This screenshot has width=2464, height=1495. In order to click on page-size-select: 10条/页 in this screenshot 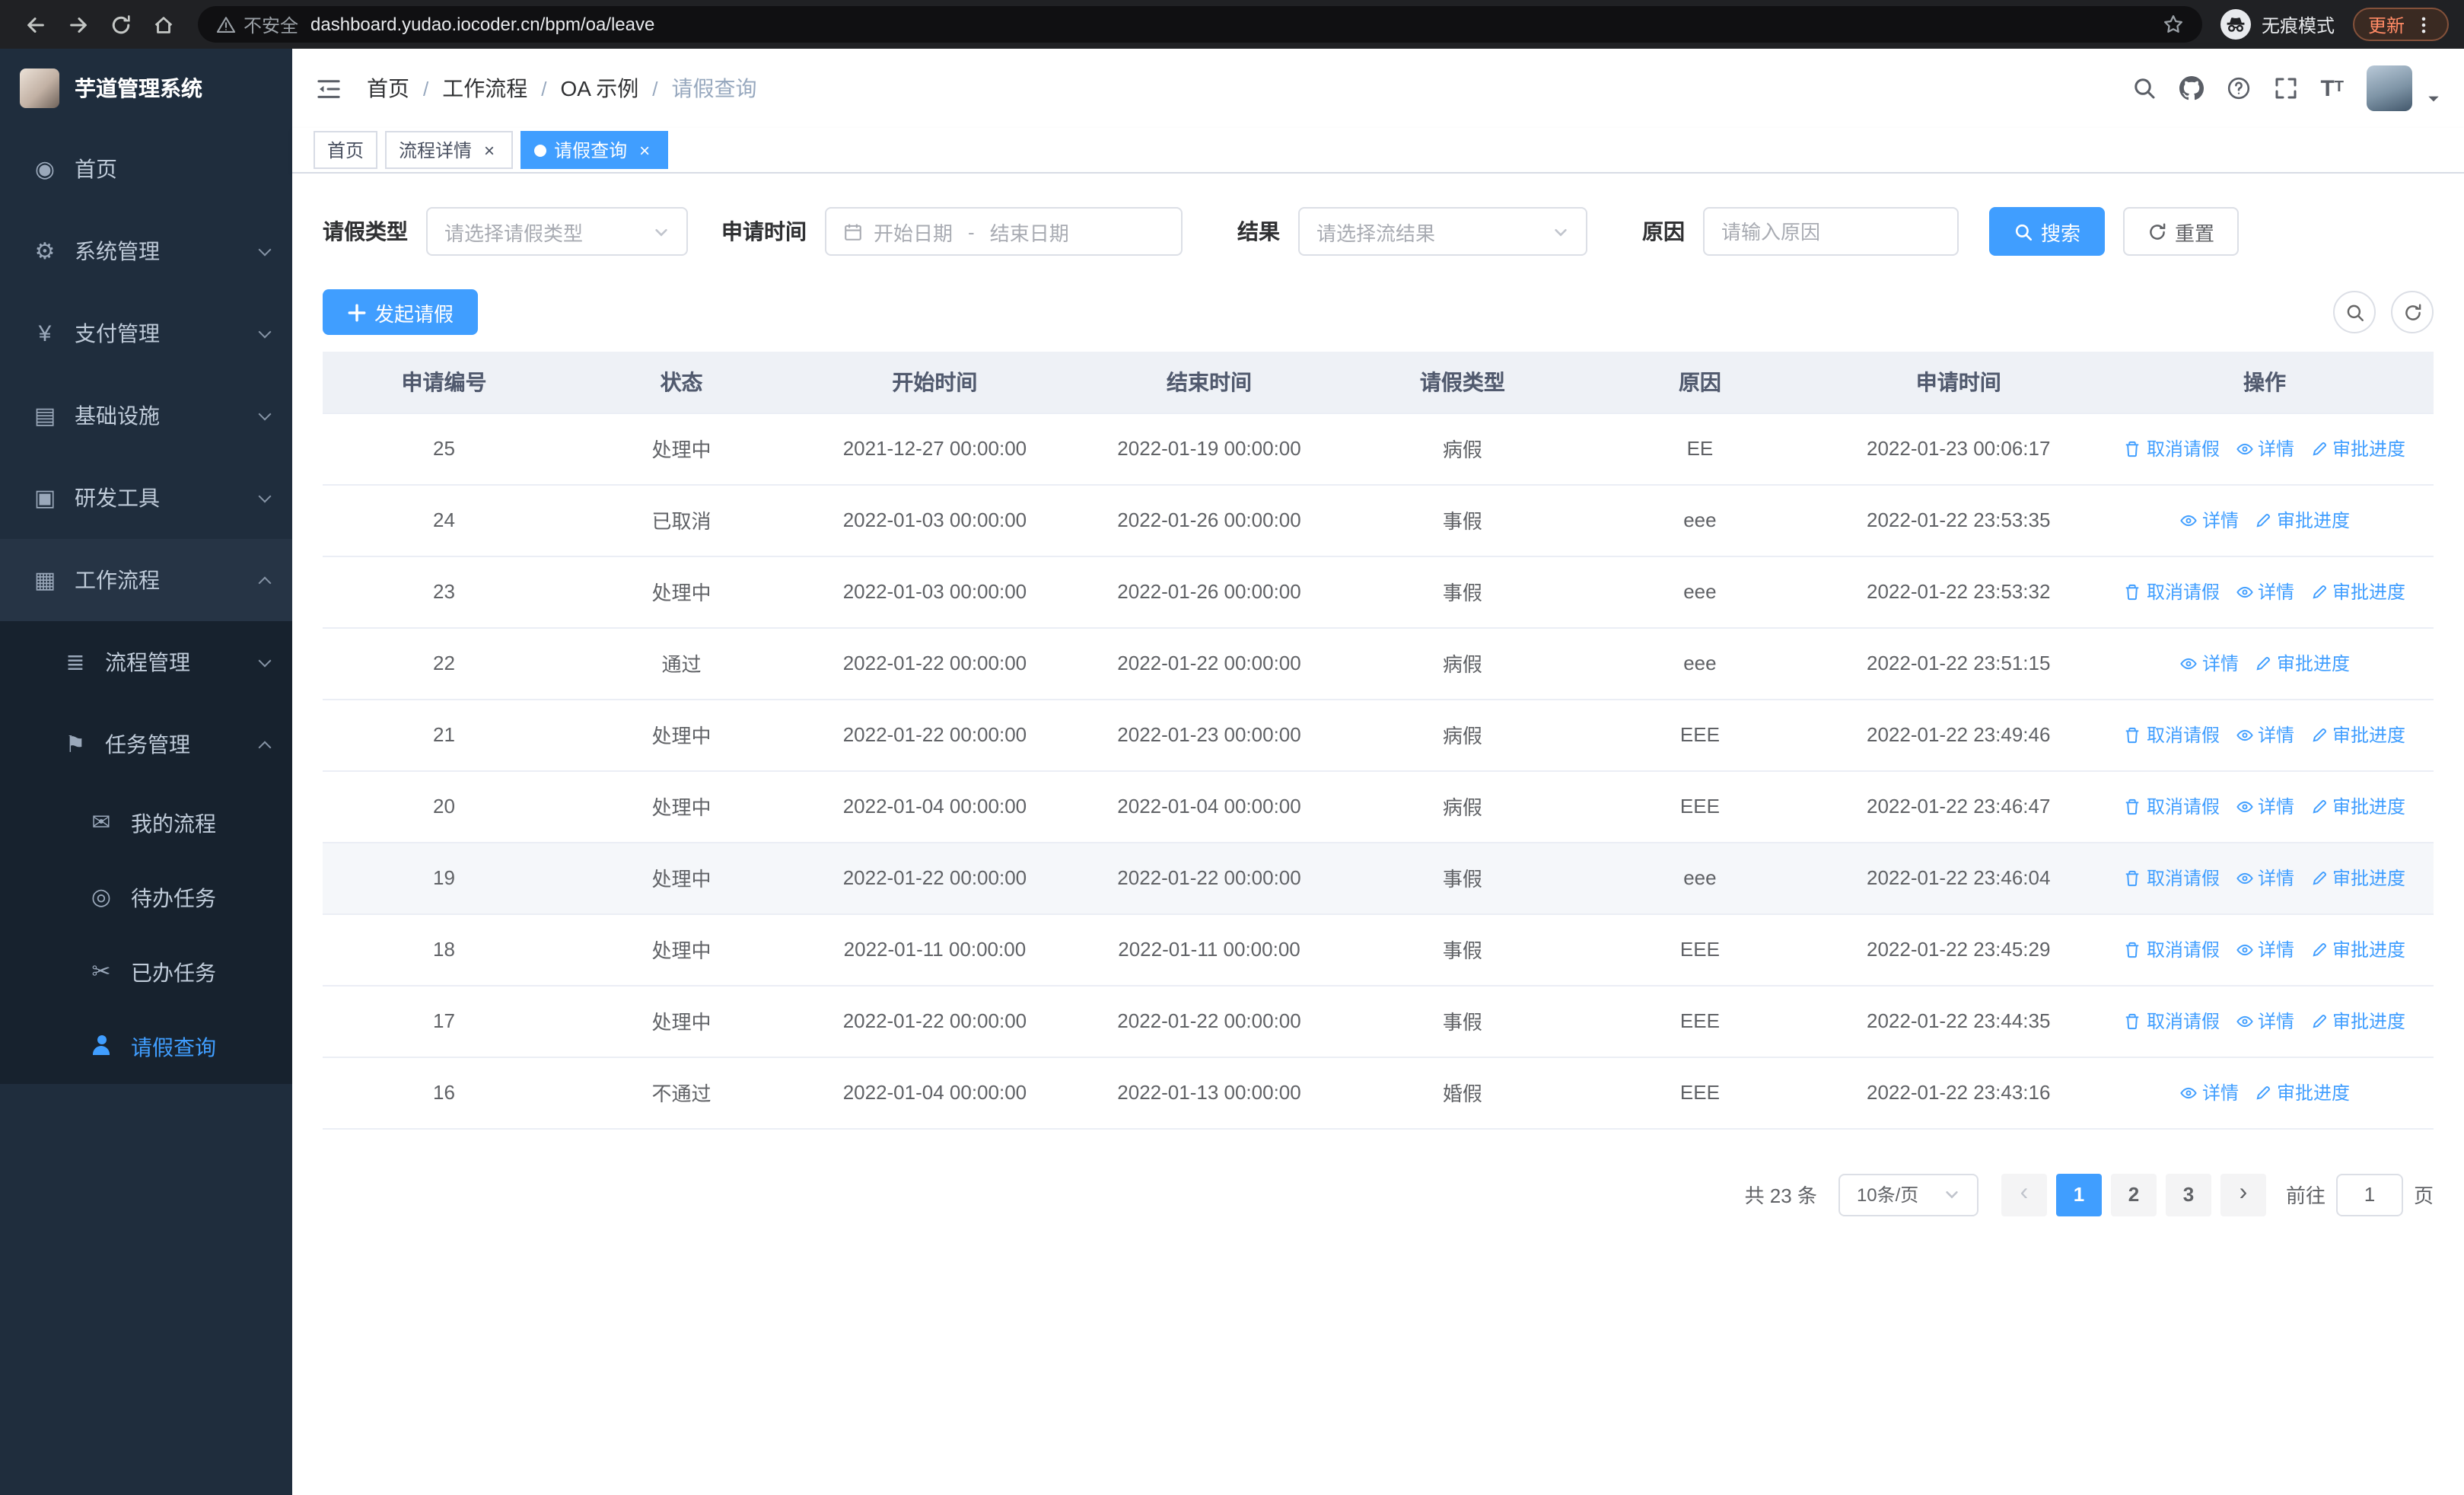, I will do `click(1908, 1195)`.